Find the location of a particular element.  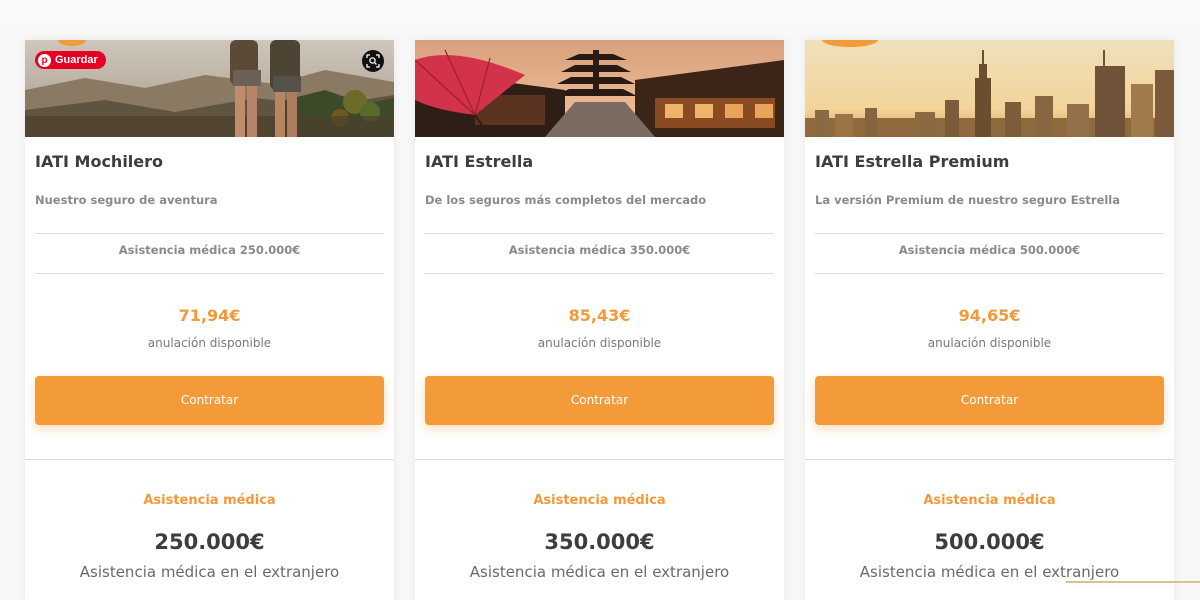

plan-coverage: Asistencia médica 350.000€ is located at coordinates (599, 250).